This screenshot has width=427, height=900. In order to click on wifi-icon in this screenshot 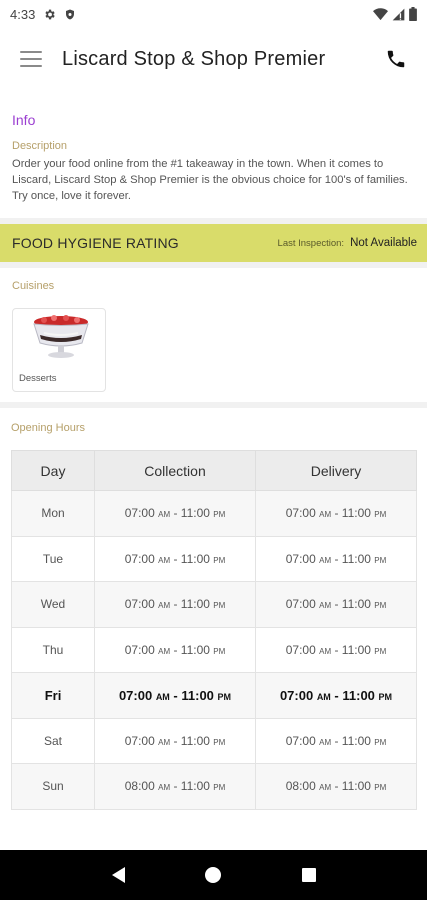, I will do `click(380, 14)`.